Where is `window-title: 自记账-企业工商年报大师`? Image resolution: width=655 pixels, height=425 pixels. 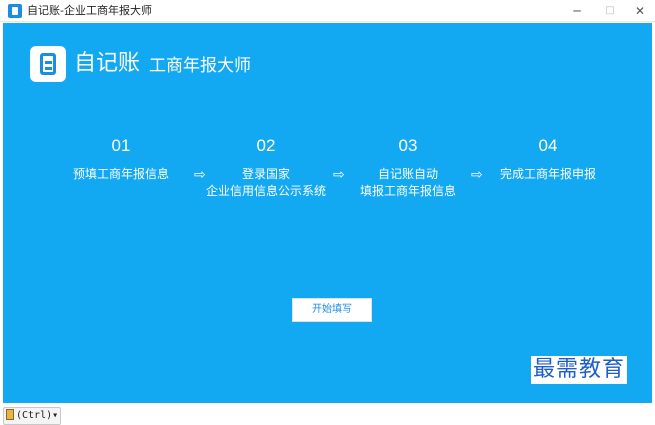 window-title: 自记账-企业工商年报大师 is located at coordinates (89, 10).